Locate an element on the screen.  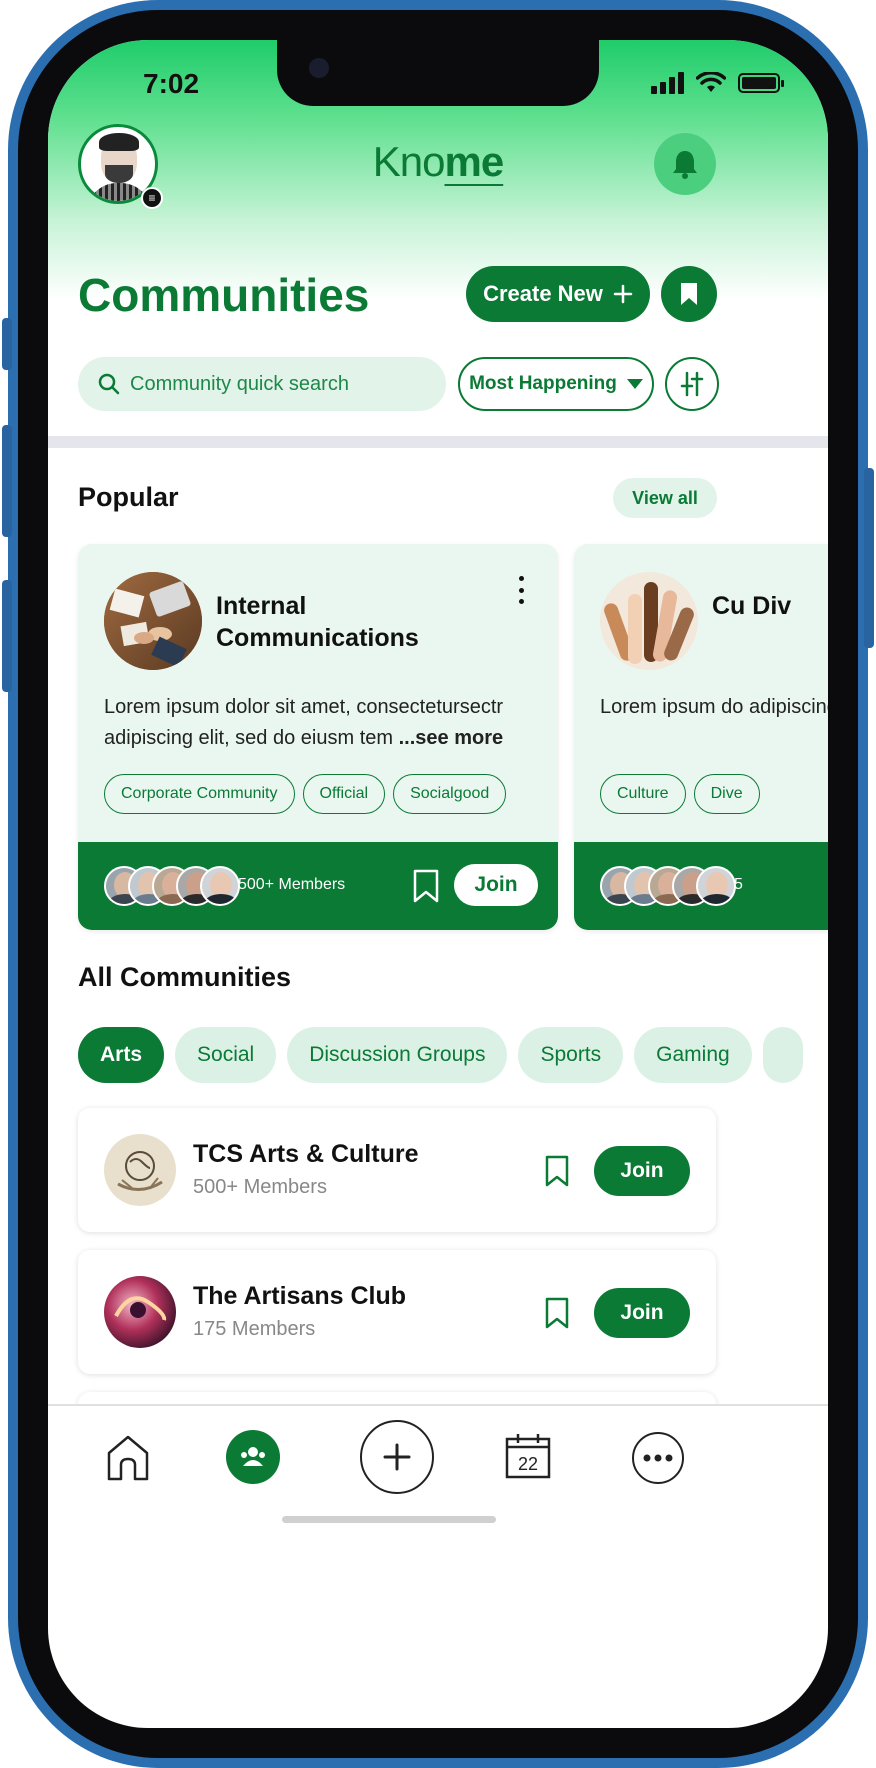
all-communities-title: All Communities is located at coordinates (185, 977).